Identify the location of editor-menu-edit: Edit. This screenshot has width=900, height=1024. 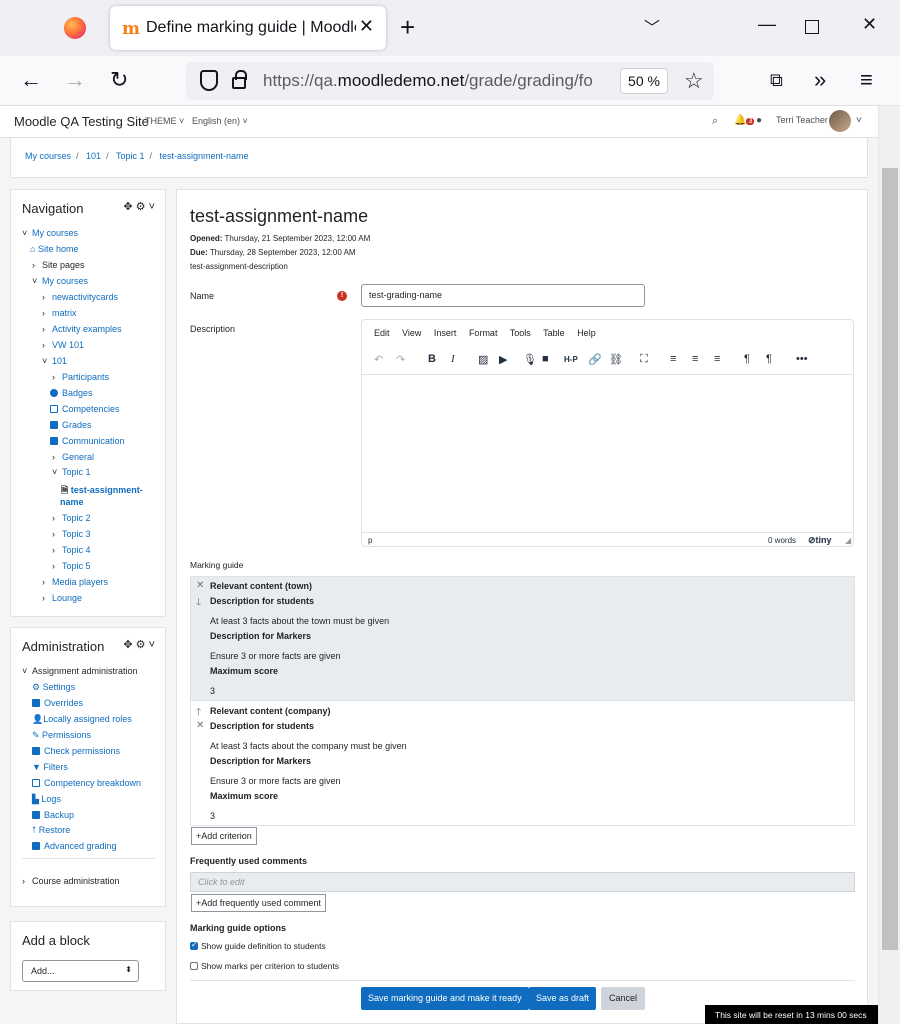
(382, 333).